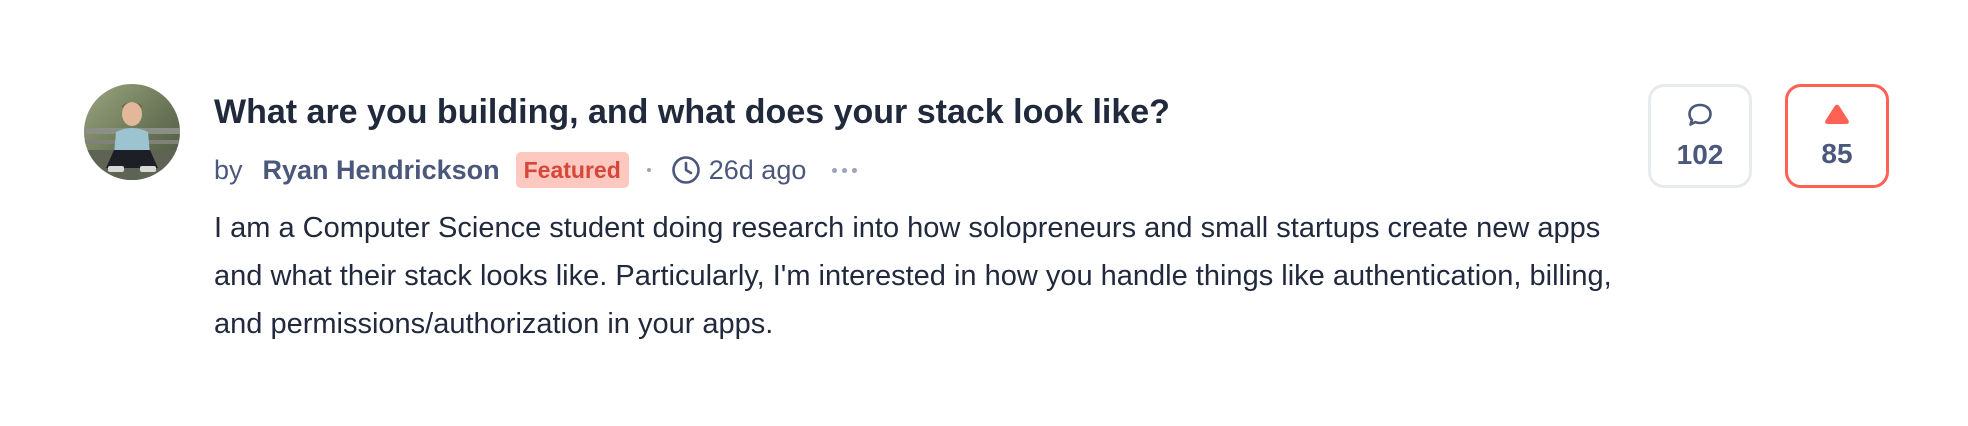  What do you see at coordinates (1837, 136) in the screenshot?
I see `upvote-button: 85` at bounding box center [1837, 136].